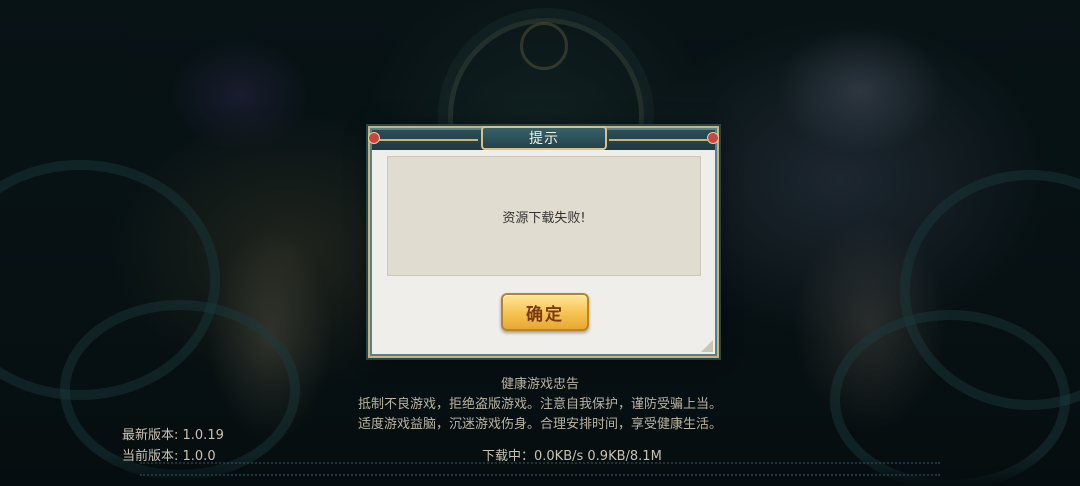 This screenshot has width=1080, height=486. I want to click on dialog-header: 提示, so click(543, 138).